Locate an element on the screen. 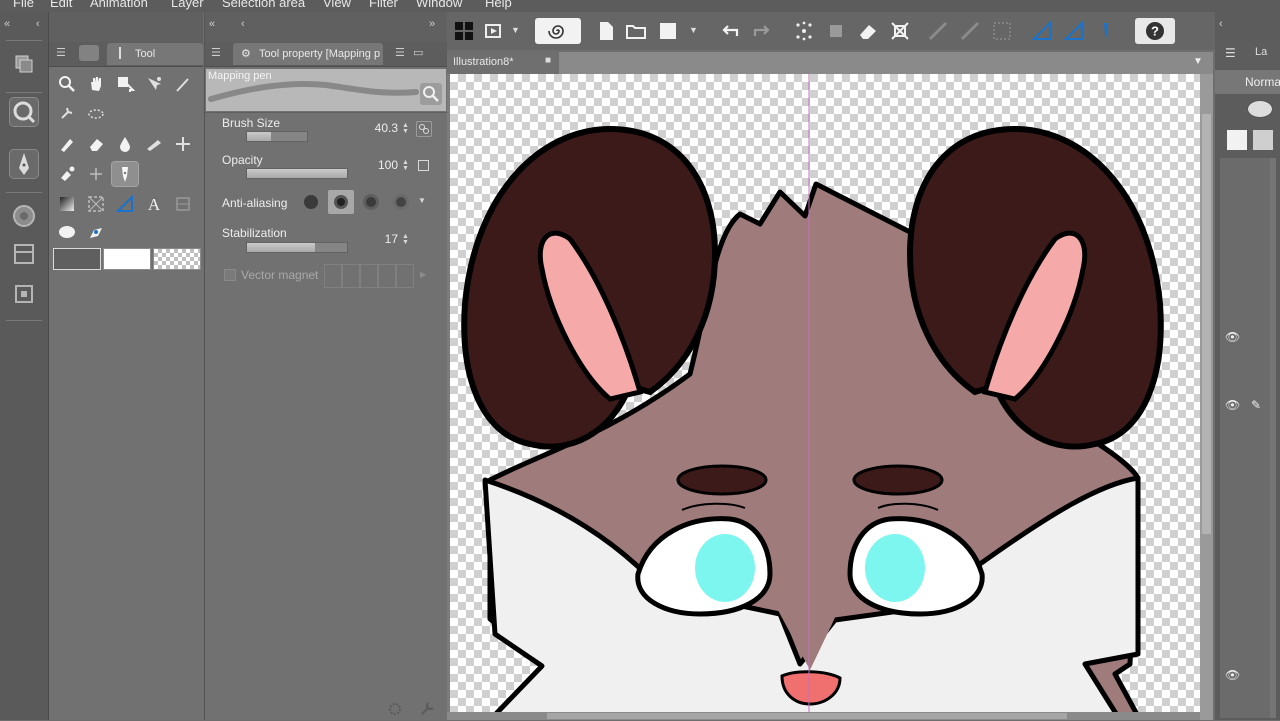 The width and height of the screenshot is (1280, 721). pen-tool-icon is located at coordinates (67, 144).